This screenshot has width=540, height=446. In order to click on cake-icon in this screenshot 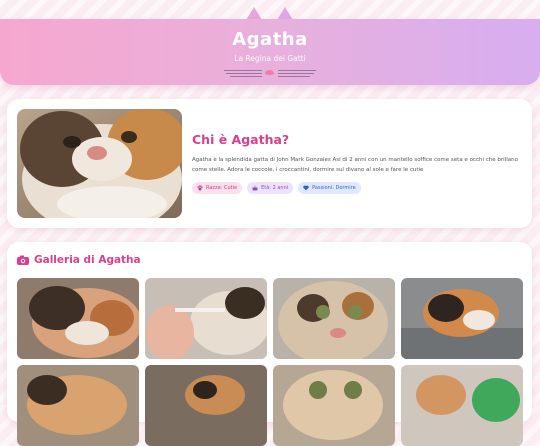, I will do `click(255, 188)`.